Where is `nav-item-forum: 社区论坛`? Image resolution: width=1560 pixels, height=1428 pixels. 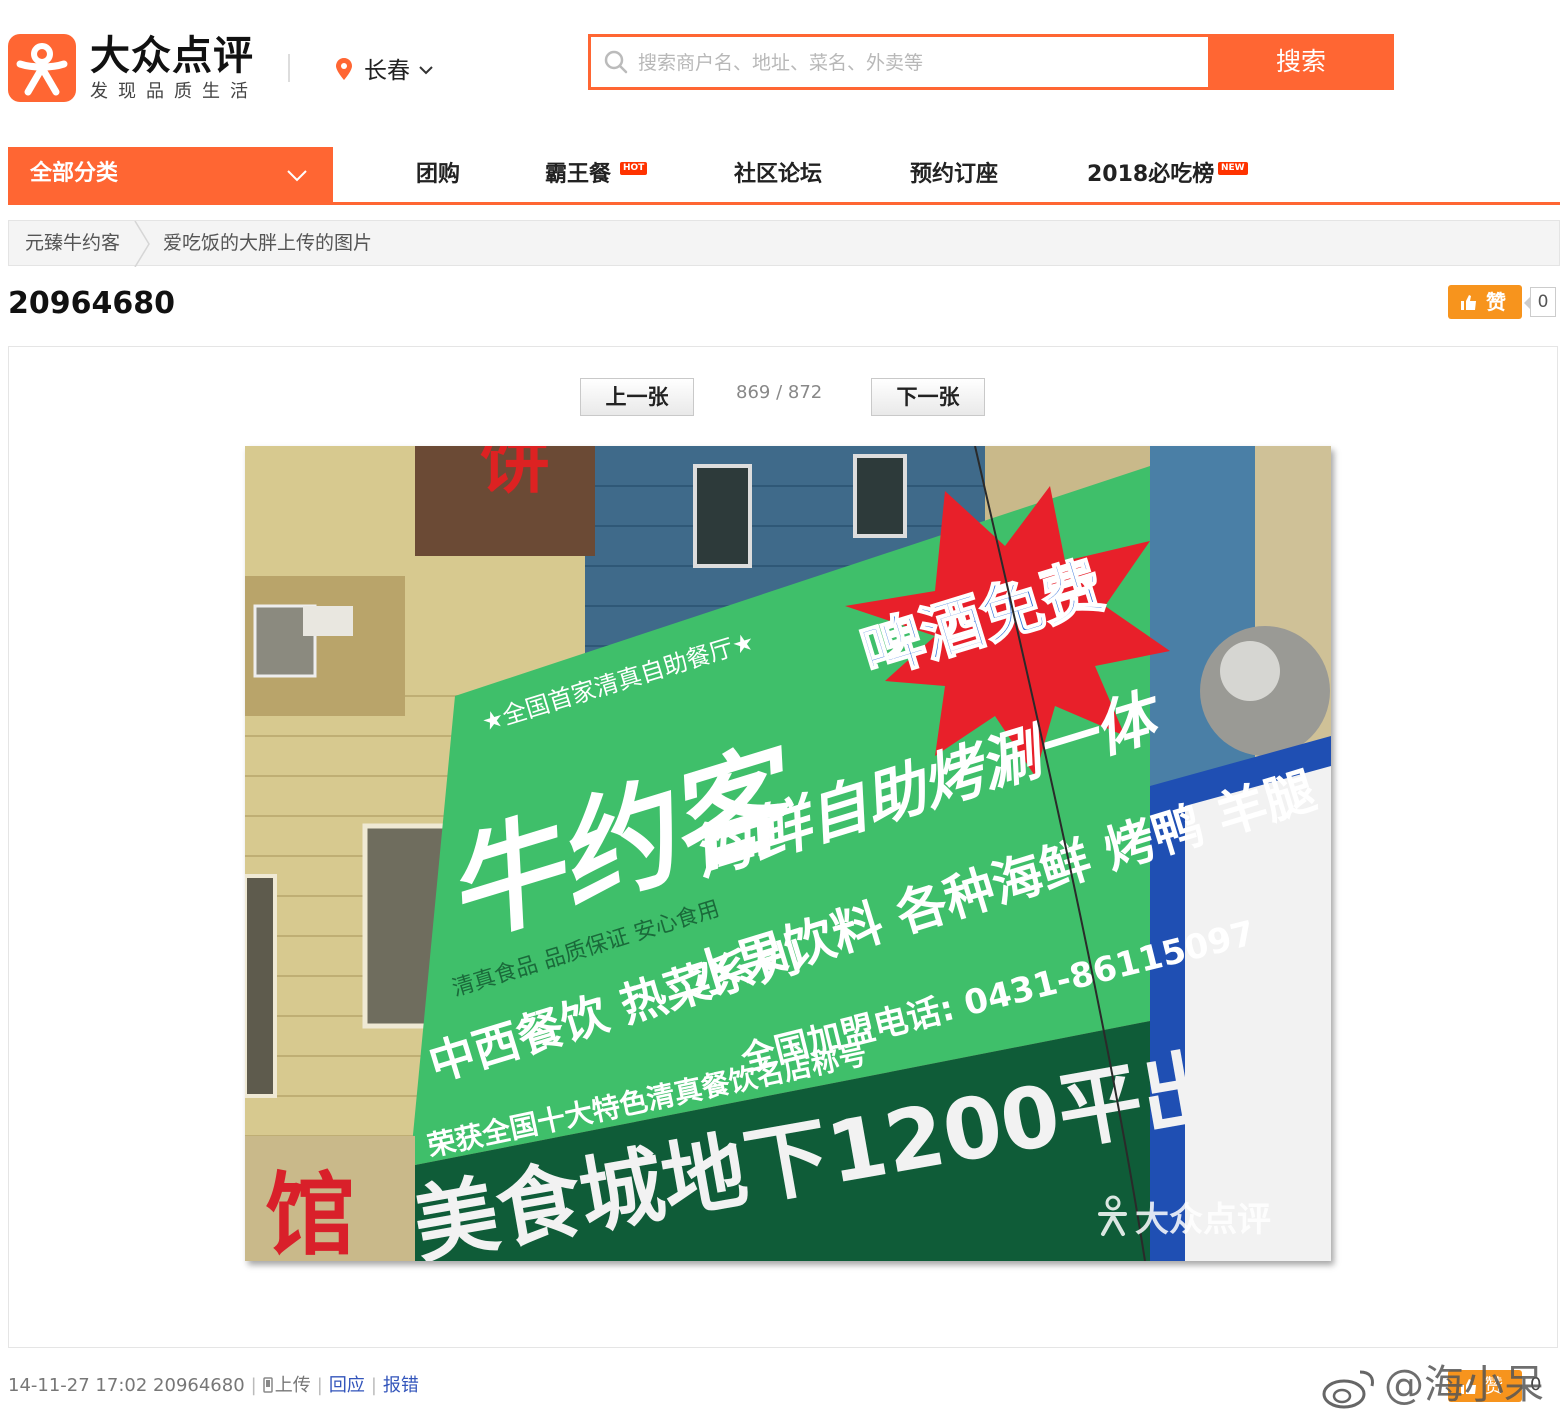
nav-item-forum: 社区论坛 is located at coordinates (778, 175).